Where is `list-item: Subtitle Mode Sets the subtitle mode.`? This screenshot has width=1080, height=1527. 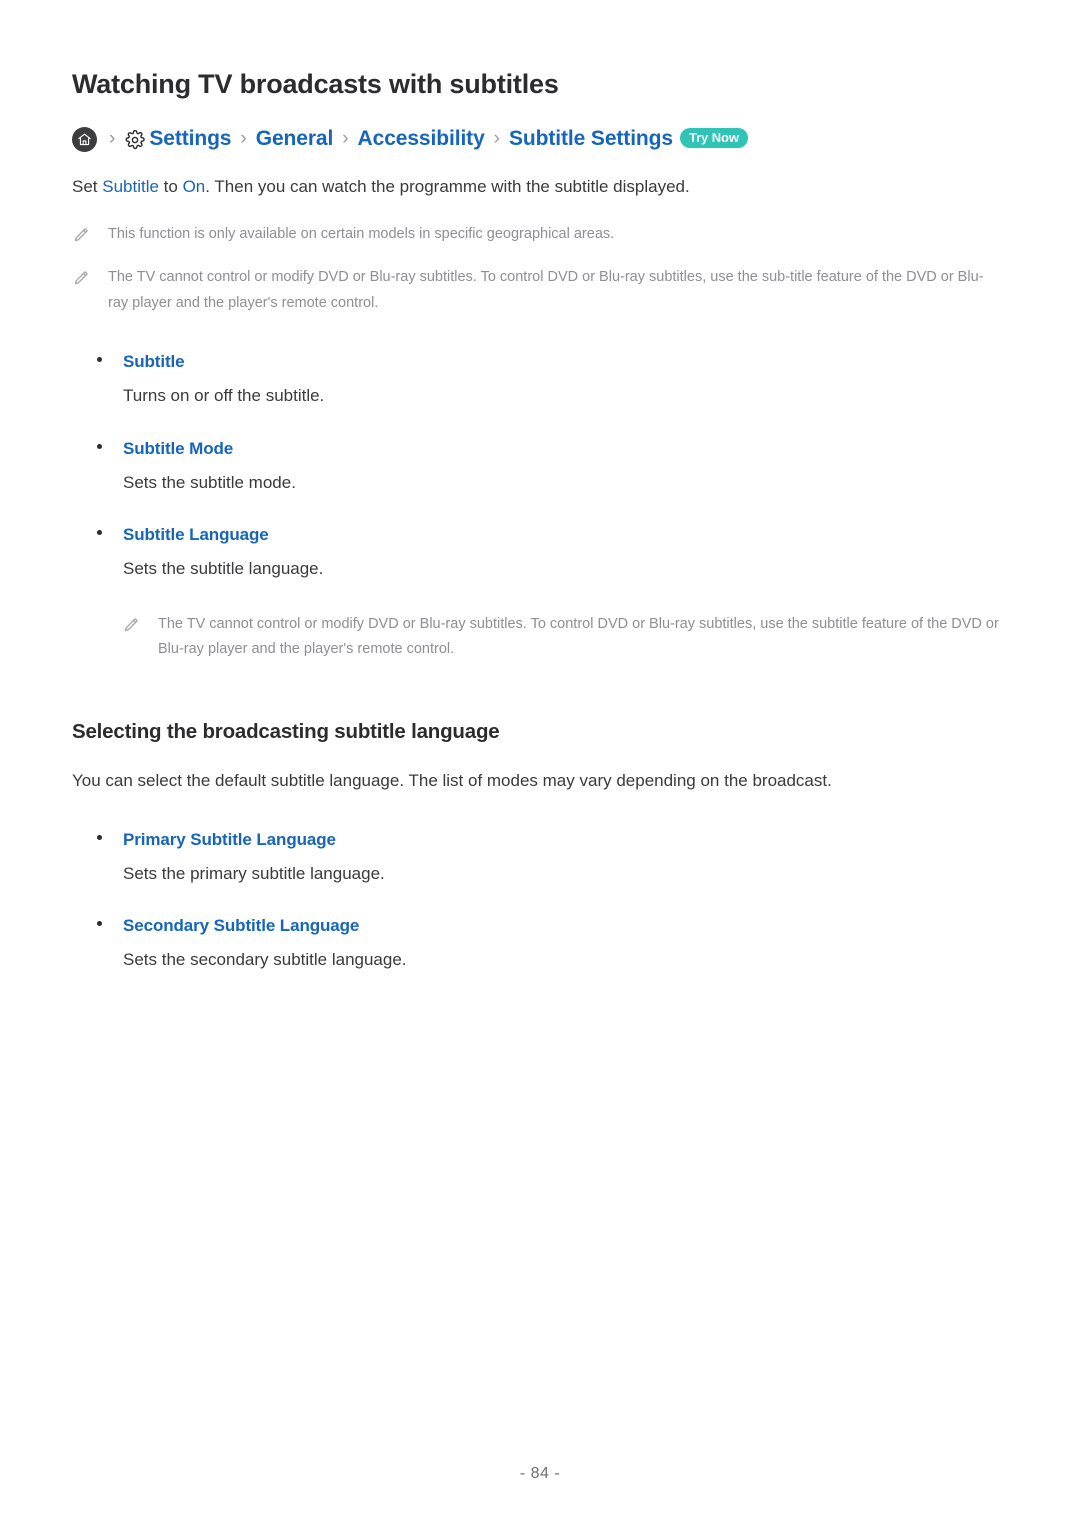 list-item: Subtitle Mode Sets the subtitle mode. is located at coordinates (540, 467).